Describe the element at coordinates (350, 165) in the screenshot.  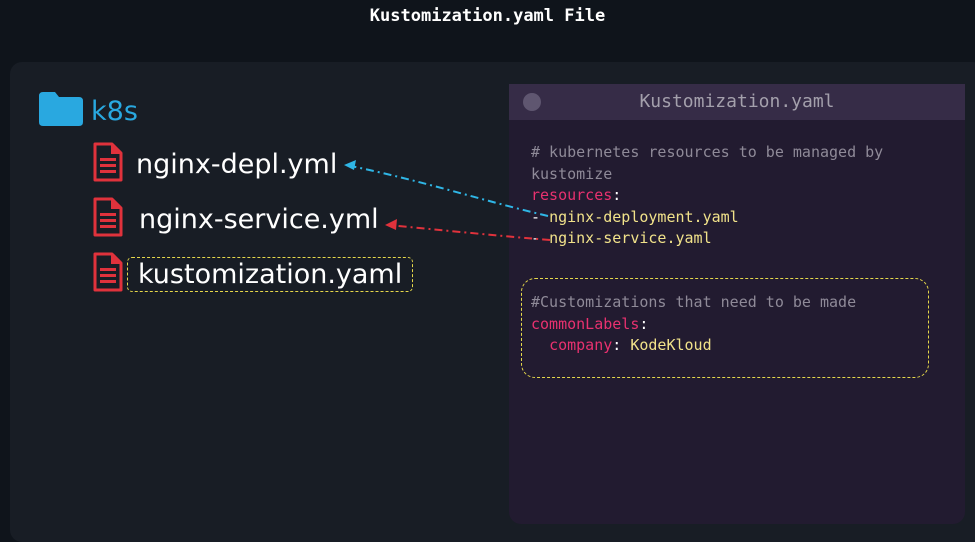
I see `arrow-deployment-head` at that location.